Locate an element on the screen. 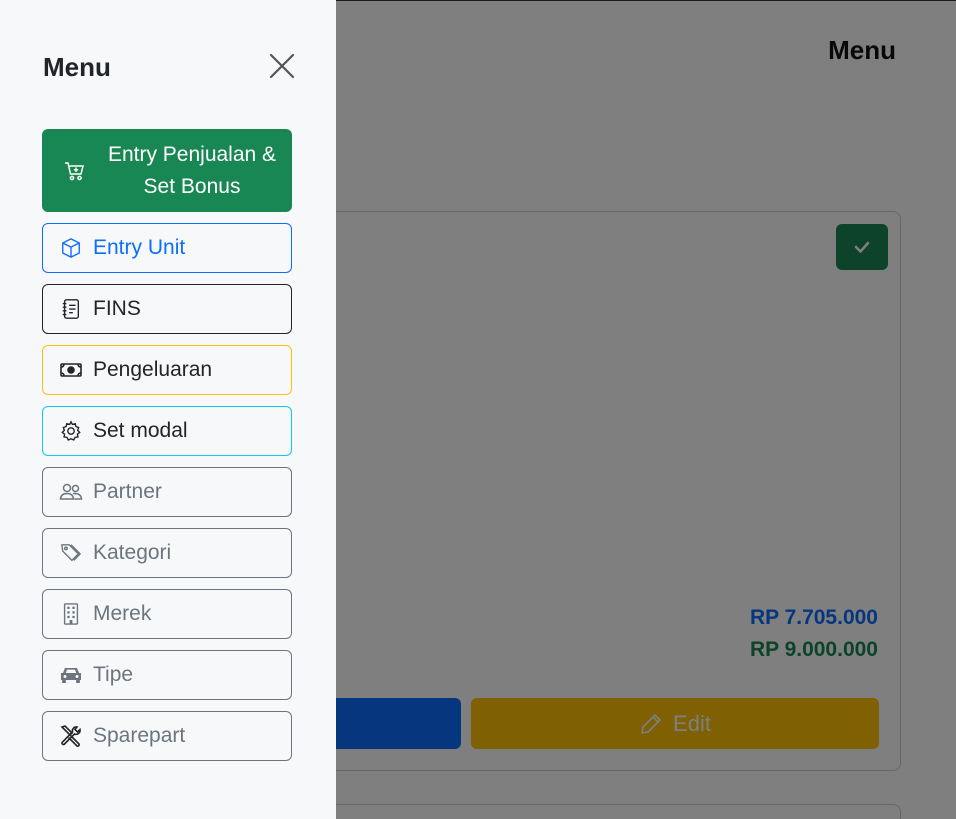 This screenshot has width=956, height=819. menu-item-entry-penjualan: Entry Penjualan & Set Bonus is located at coordinates (167, 170).